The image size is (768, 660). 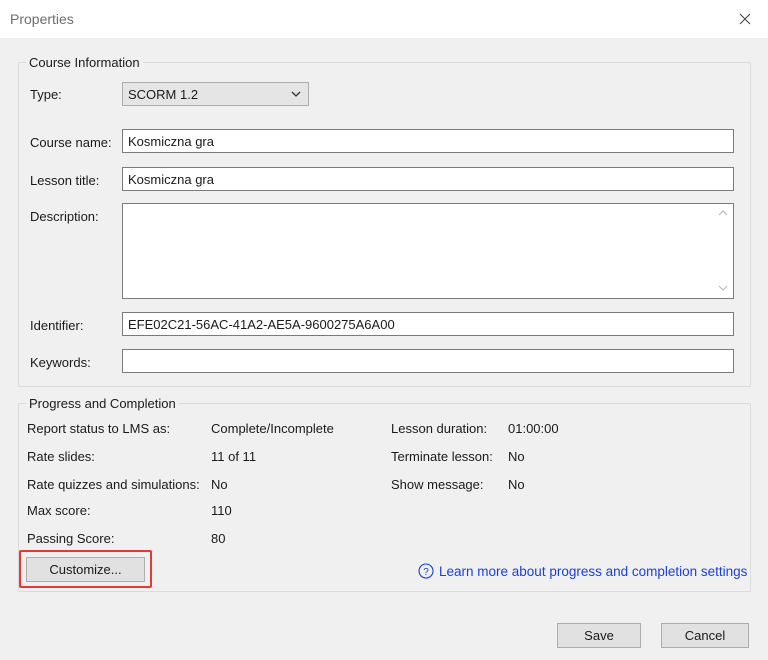 I want to click on lesson-title-label: Lesson title:, so click(x=65, y=180).